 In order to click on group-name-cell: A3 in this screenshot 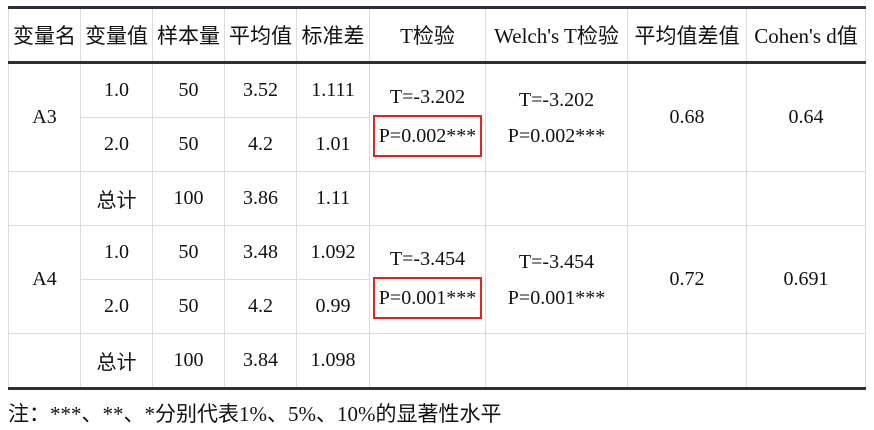, I will do `click(44, 117)`.